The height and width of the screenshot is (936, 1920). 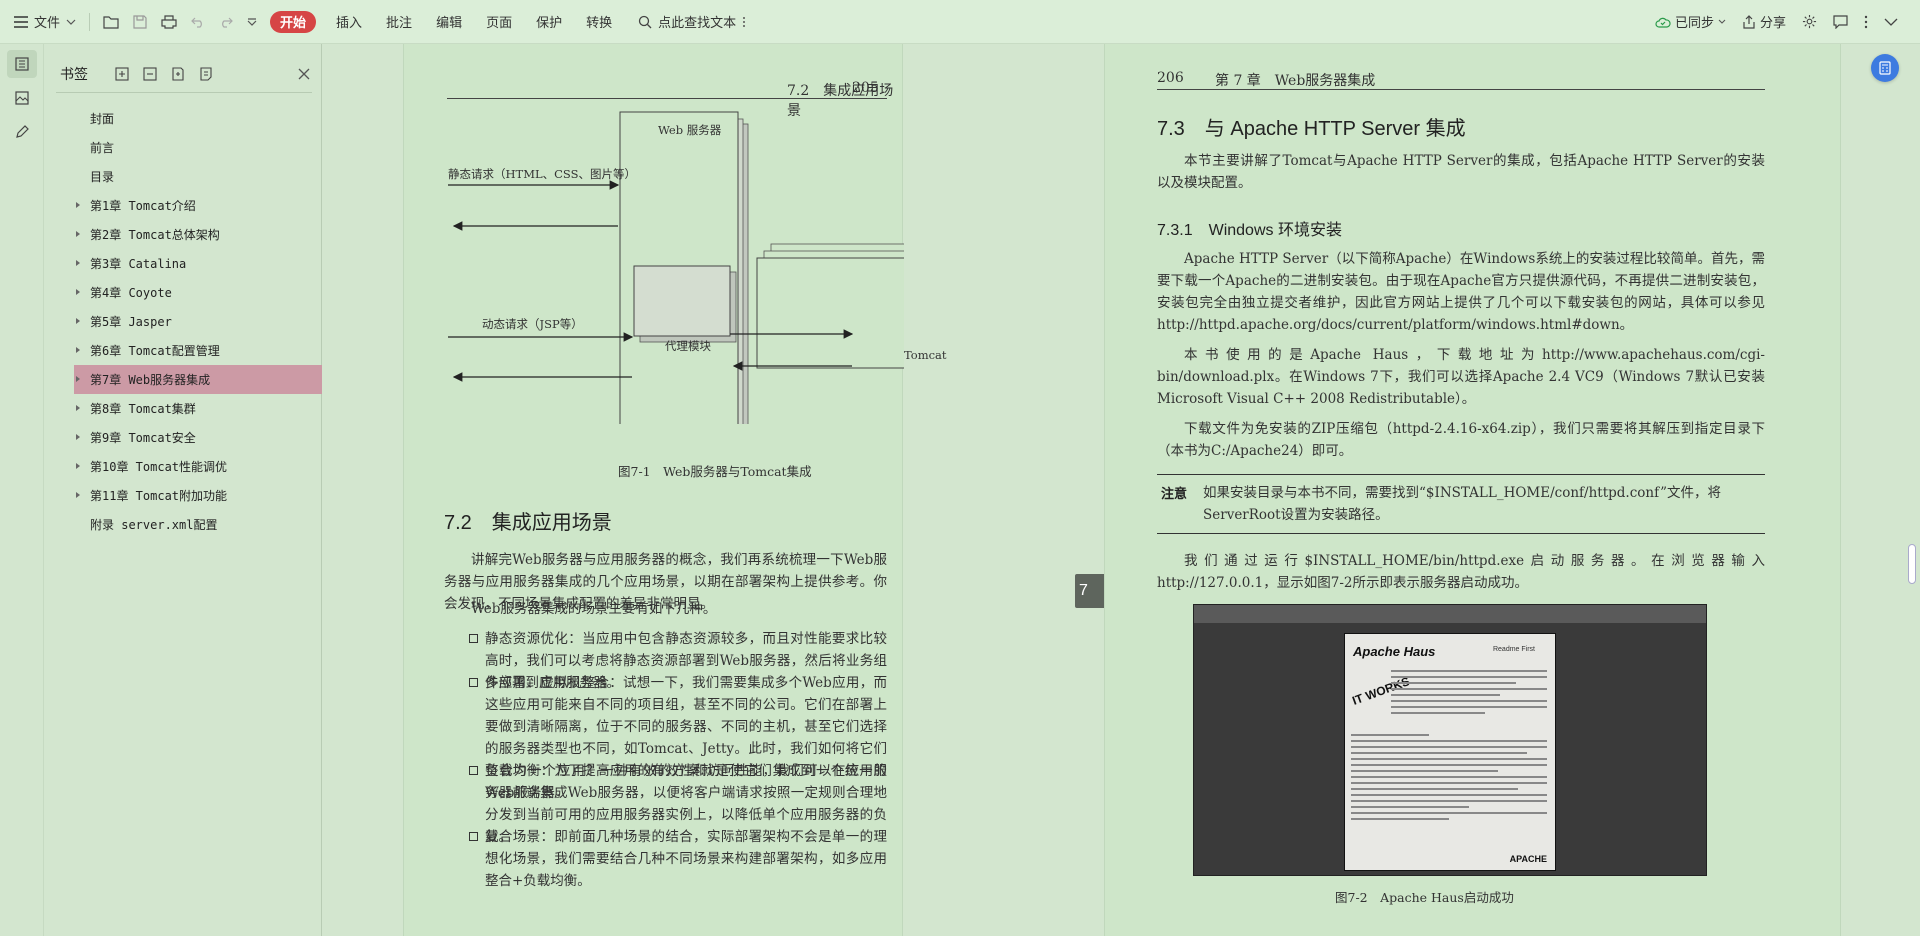 What do you see at coordinates (198, 234) in the screenshot?
I see `bookmark-item: 第2章 Tomcat总体架构` at bounding box center [198, 234].